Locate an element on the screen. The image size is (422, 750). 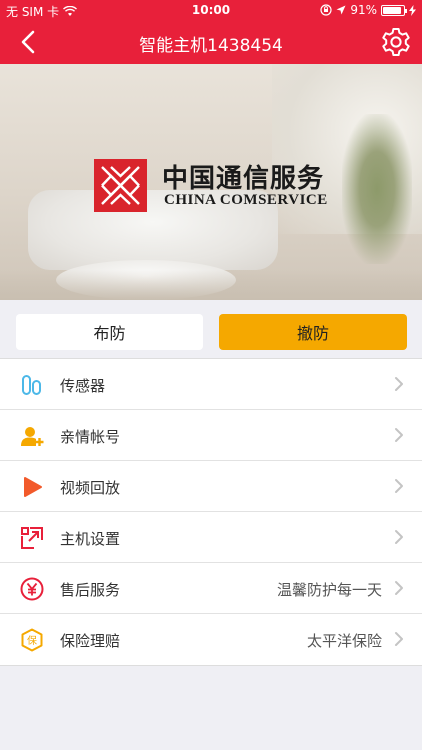
nav-bar: 智能主机1438454 is located at coordinates (211, 42).